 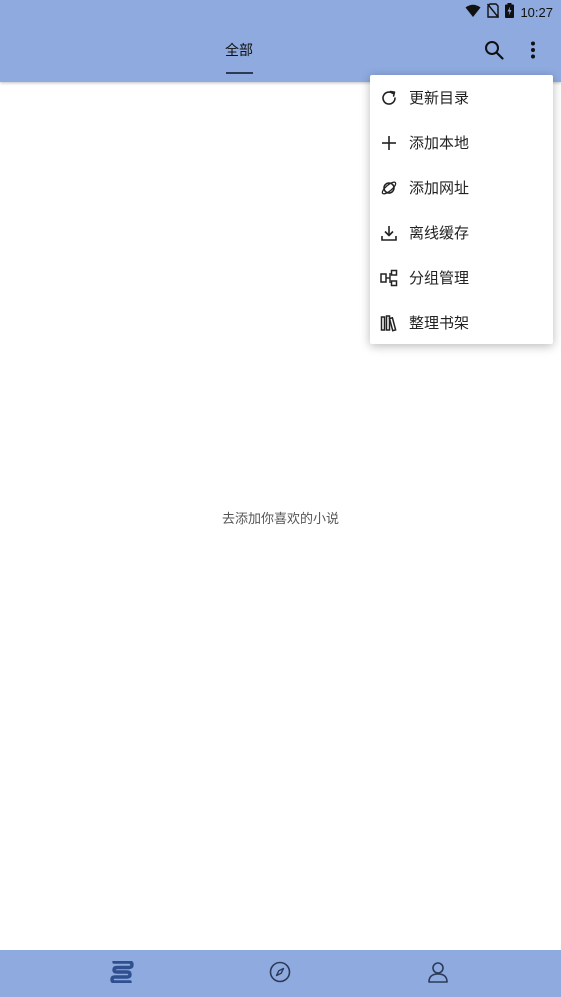 I want to click on bottom-navigation, so click(x=280, y=973).